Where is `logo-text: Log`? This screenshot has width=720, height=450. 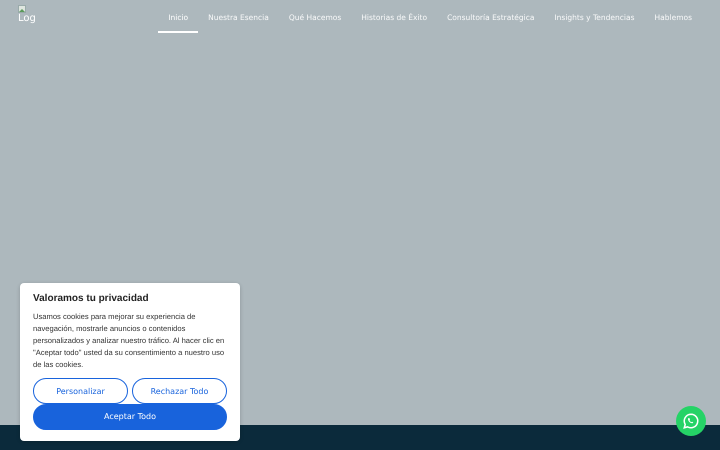 logo-text: Log is located at coordinates (27, 19).